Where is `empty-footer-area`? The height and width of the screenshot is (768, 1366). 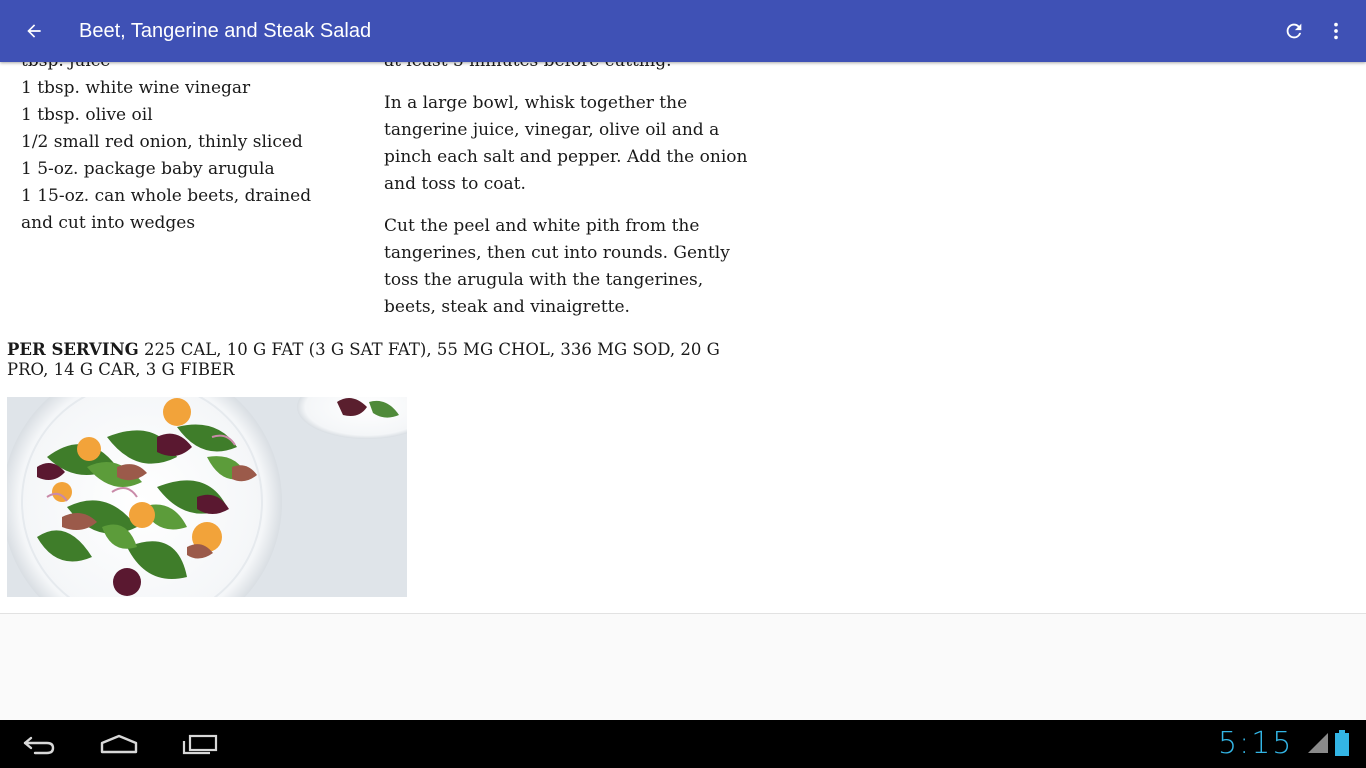
empty-footer-area is located at coordinates (683, 667).